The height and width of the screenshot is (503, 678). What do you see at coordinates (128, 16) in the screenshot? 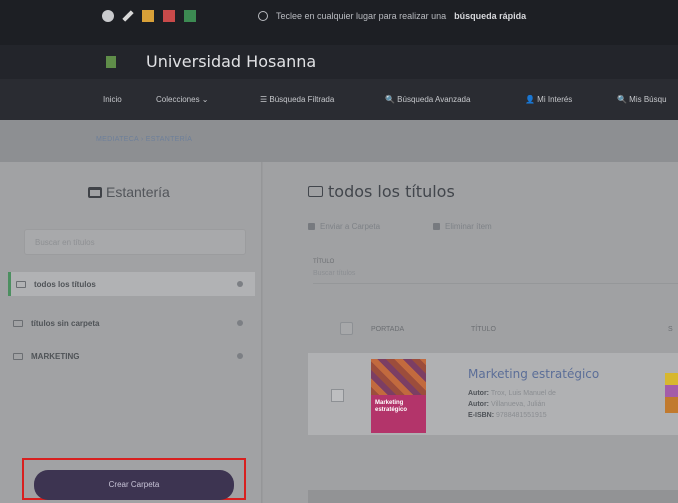
I see `pencil-icon` at bounding box center [128, 16].